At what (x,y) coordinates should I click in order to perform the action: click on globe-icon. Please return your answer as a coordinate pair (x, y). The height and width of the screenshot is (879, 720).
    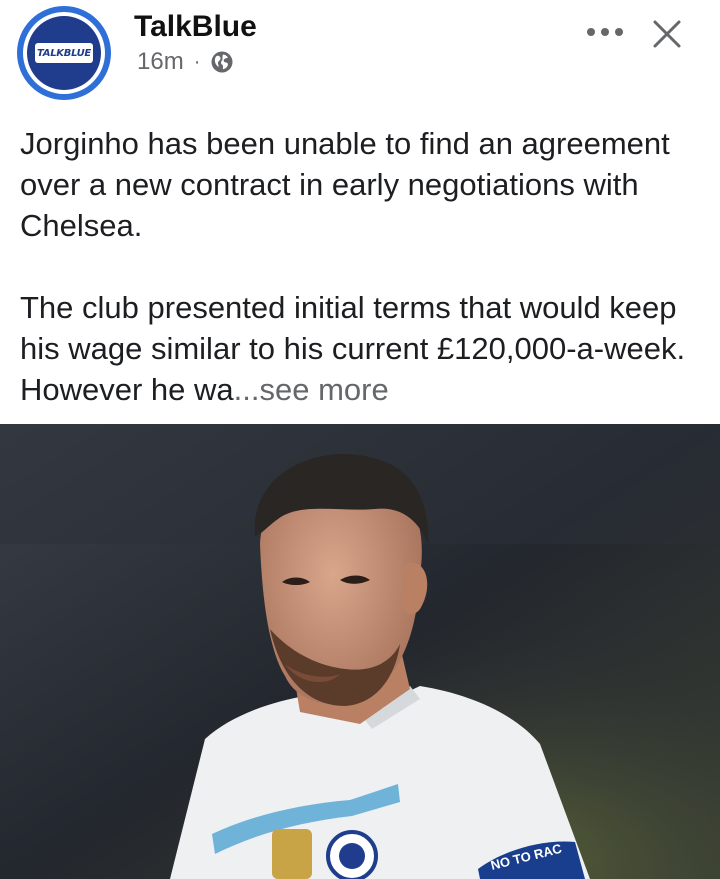
    Looking at the image, I should click on (222, 62).